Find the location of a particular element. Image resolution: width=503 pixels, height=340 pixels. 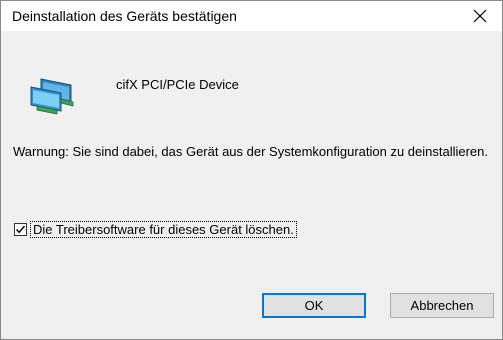

checkmark-icon is located at coordinates (20, 229).